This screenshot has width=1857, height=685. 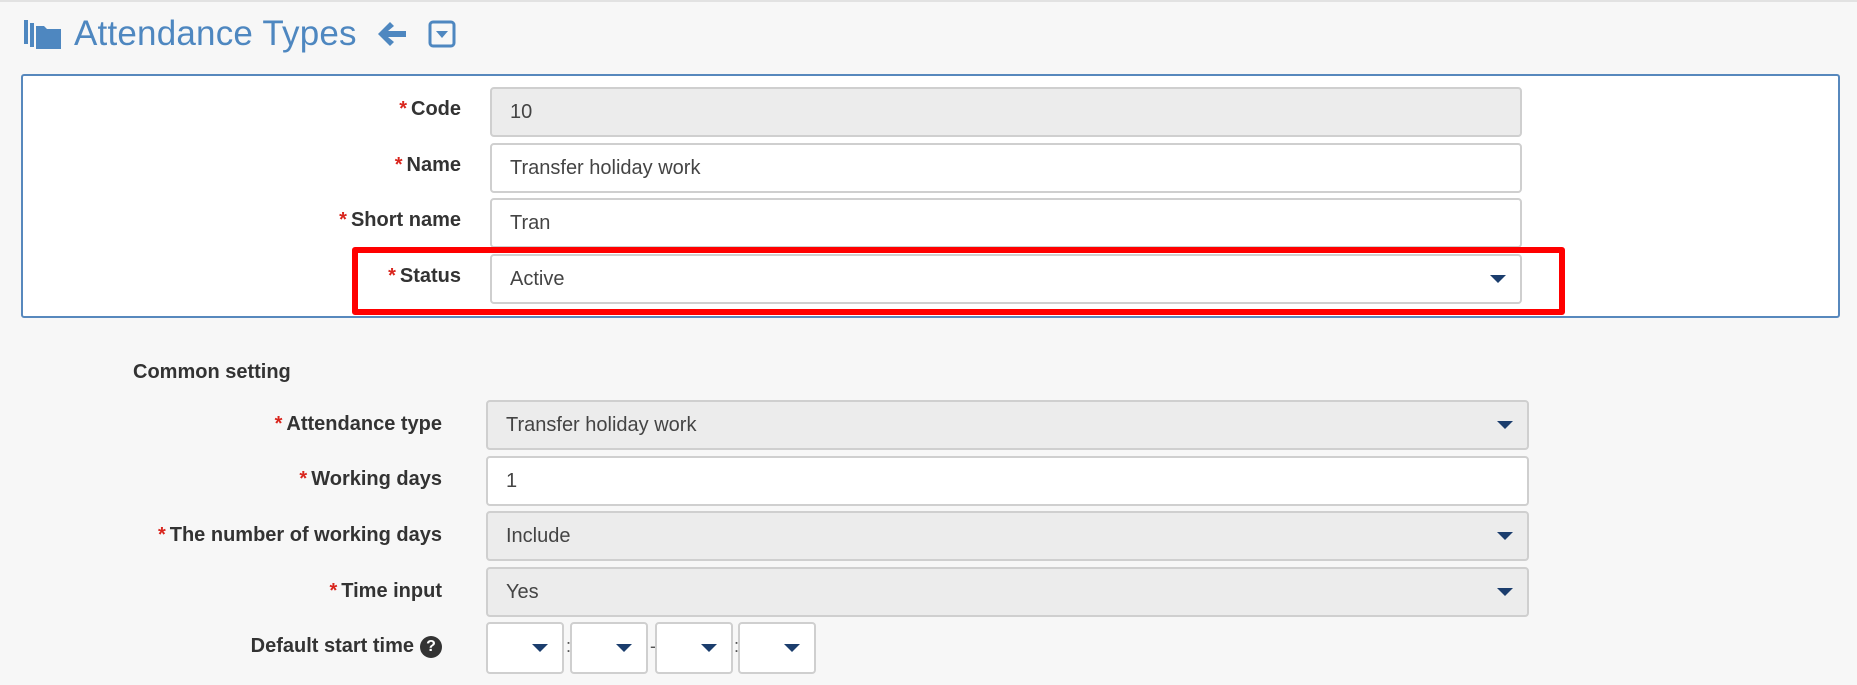 I want to click on attendance-type-label-text: Attendance type, so click(x=364, y=424).